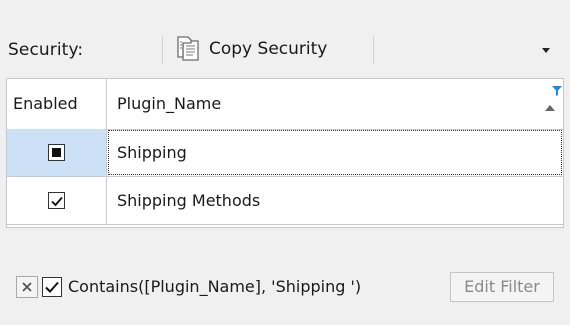 The height and width of the screenshot is (325, 570). Describe the element at coordinates (335, 104) in the screenshot. I see `column-header-plugin-name: Plugin_Name` at that location.